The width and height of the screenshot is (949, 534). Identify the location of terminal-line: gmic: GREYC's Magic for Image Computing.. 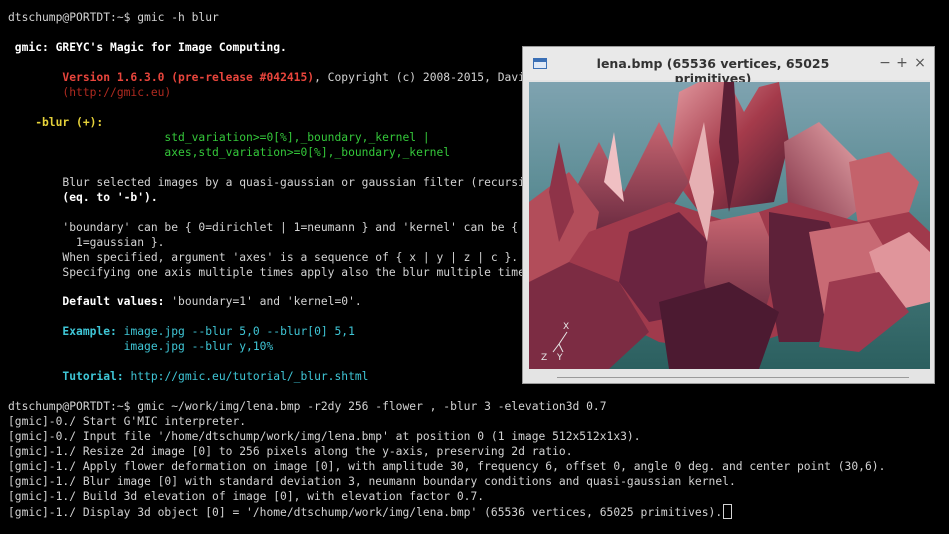
(147, 47).